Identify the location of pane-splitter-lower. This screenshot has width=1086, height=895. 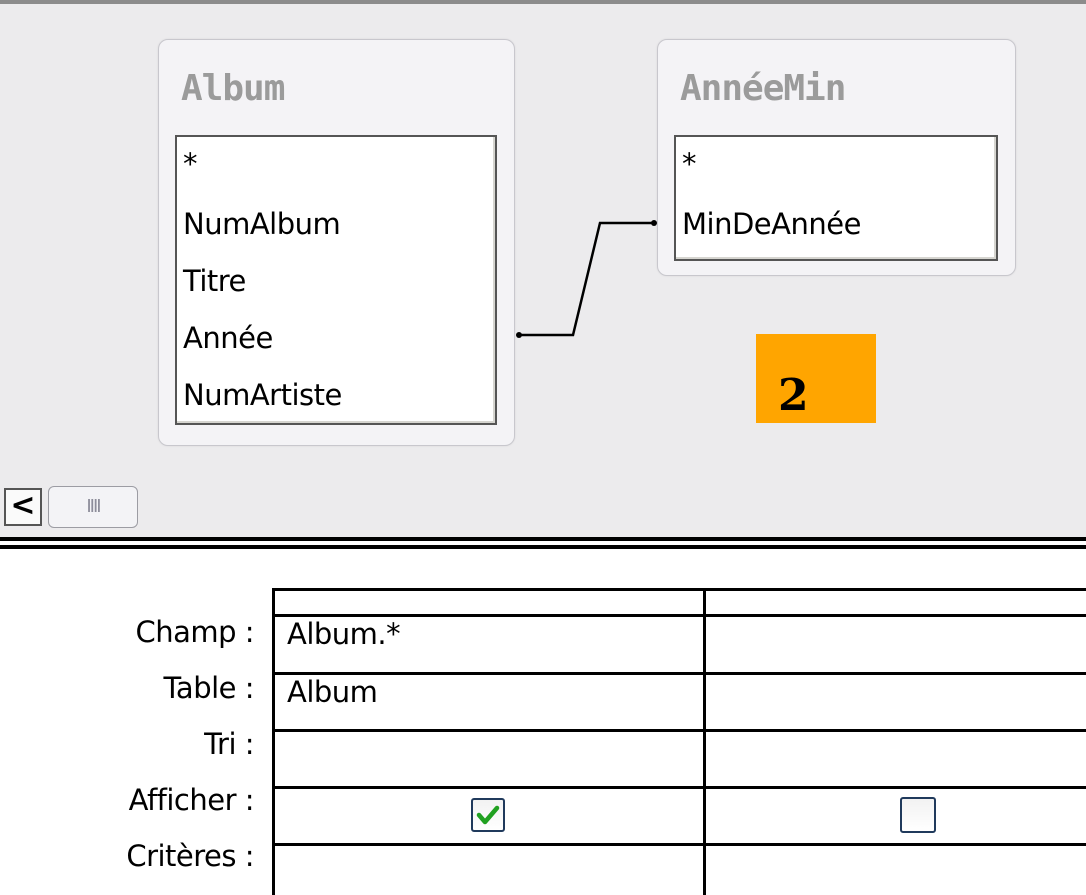
(543, 547).